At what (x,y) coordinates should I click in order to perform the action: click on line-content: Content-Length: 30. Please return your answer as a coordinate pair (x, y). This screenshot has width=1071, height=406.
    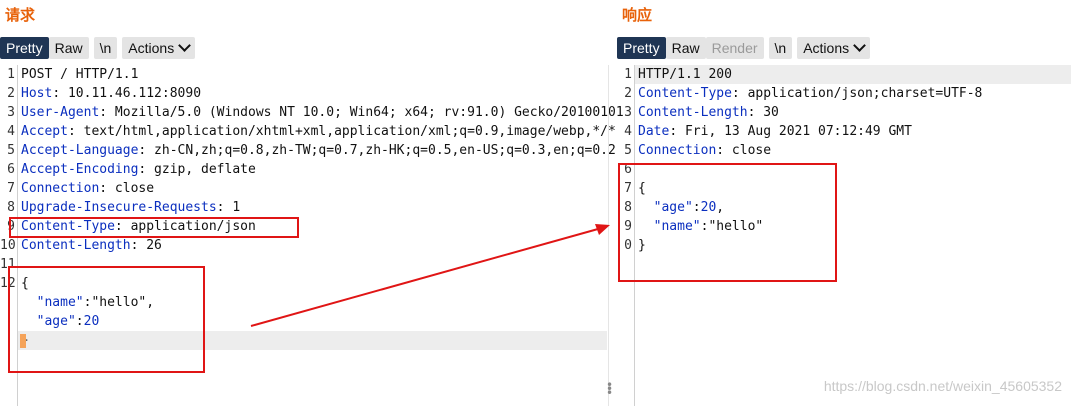
    Looking at the image, I should click on (708, 112).